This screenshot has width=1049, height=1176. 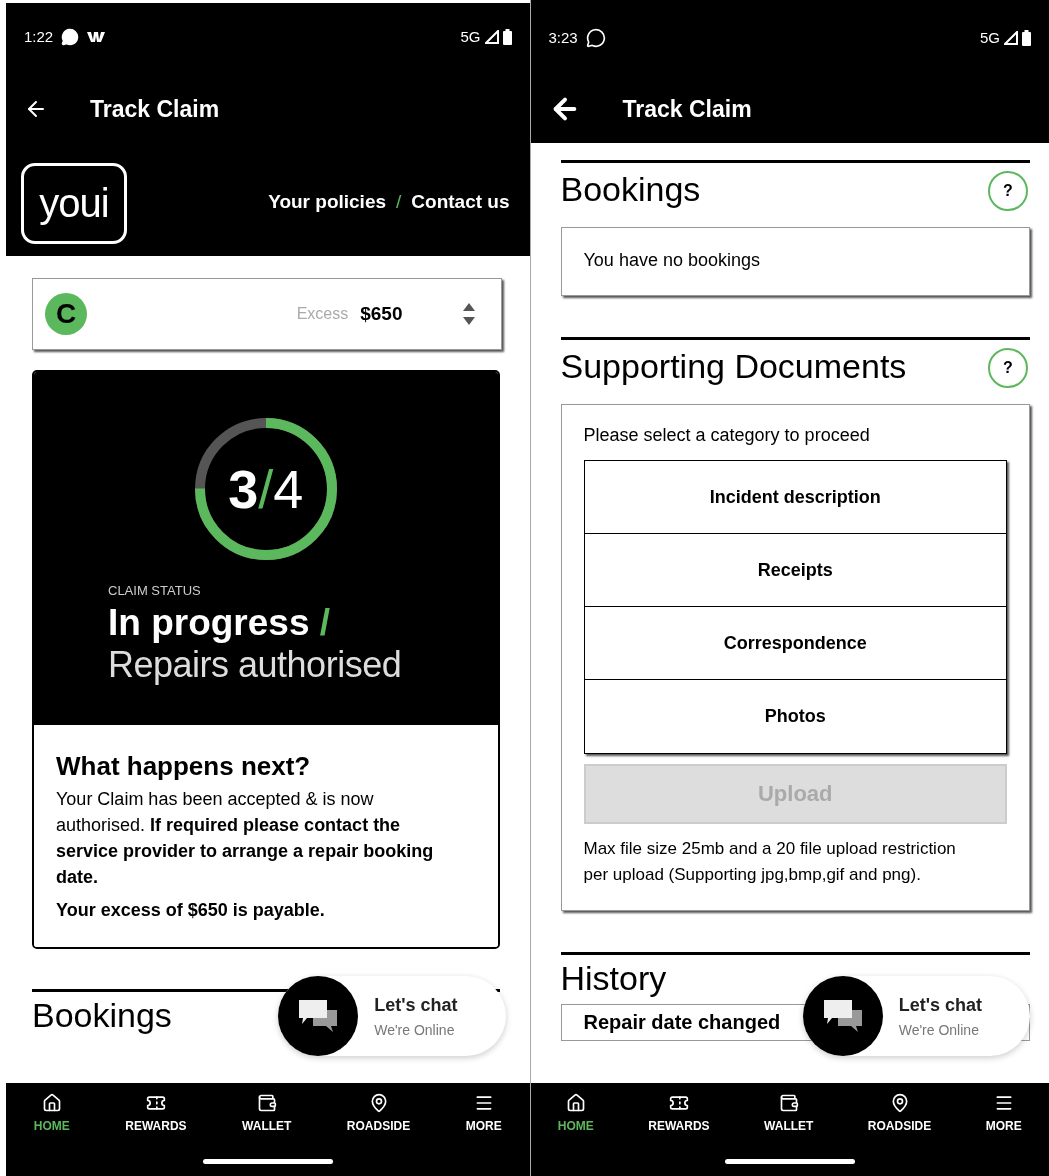 I want to click on empty-message: You have no bookings, so click(x=672, y=260).